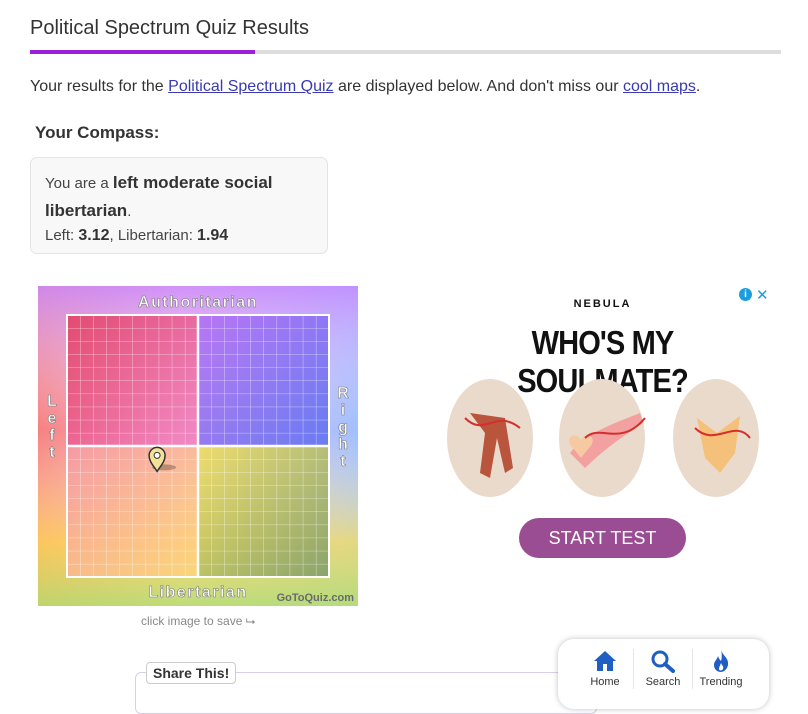 Image resolution: width=808 pixels, height=714 pixels. I want to click on intro-suffix: ., so click(698, 86).